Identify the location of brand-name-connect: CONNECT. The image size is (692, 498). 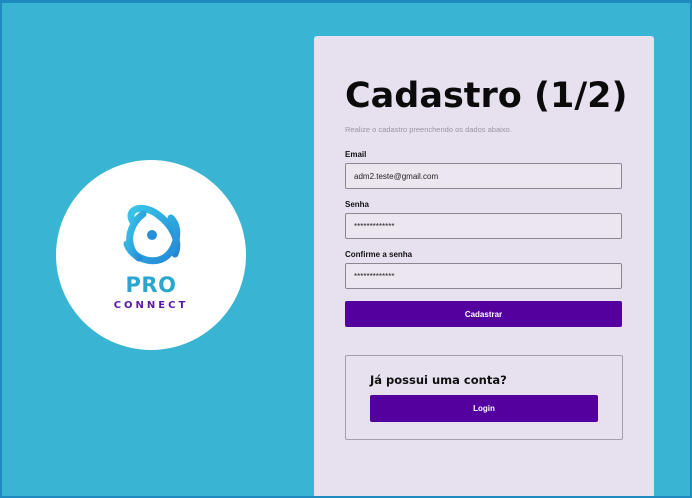
(151, 305).